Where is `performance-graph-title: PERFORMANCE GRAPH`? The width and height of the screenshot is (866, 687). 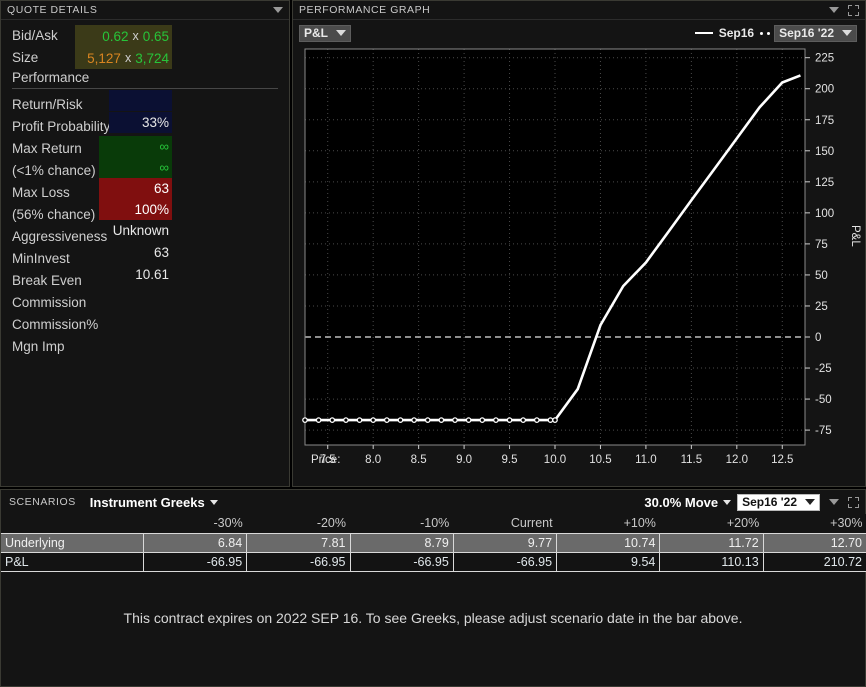
performance-graph-title: PERFORMANCE GRAPH is located at coordinates (365, 10).